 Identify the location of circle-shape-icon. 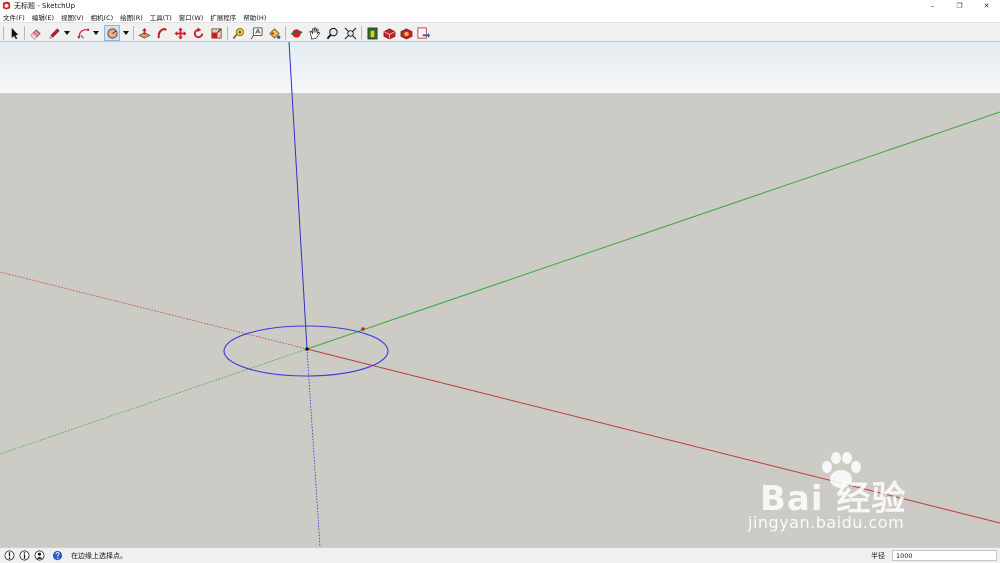
(112, 33).